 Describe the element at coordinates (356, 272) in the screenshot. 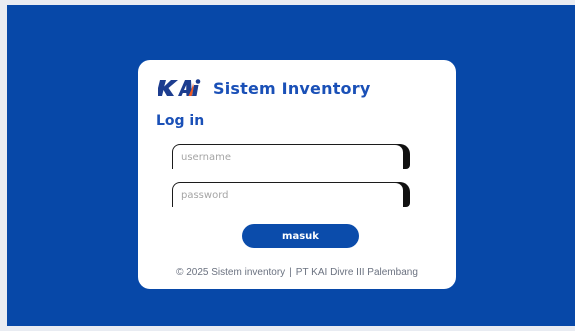

I see `footer-organization: PT KAI Divre III Palembang` at that location.